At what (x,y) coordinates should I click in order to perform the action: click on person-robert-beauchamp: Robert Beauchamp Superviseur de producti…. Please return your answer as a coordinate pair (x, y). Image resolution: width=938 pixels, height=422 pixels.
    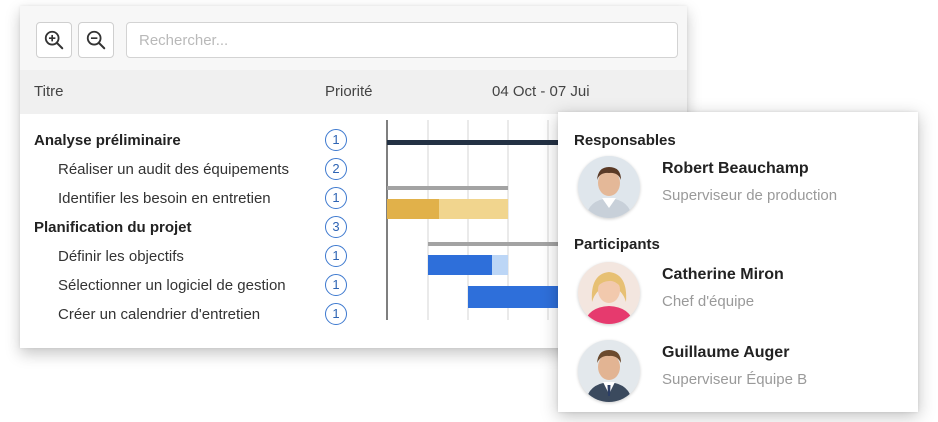
    Looking at the image, I should click on (743, 188).